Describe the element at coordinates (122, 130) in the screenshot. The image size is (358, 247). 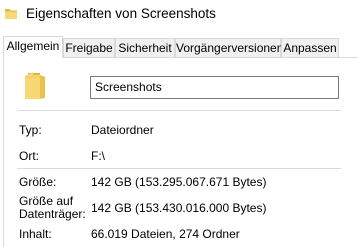
I see `type-value: Dateiordner` at that location.